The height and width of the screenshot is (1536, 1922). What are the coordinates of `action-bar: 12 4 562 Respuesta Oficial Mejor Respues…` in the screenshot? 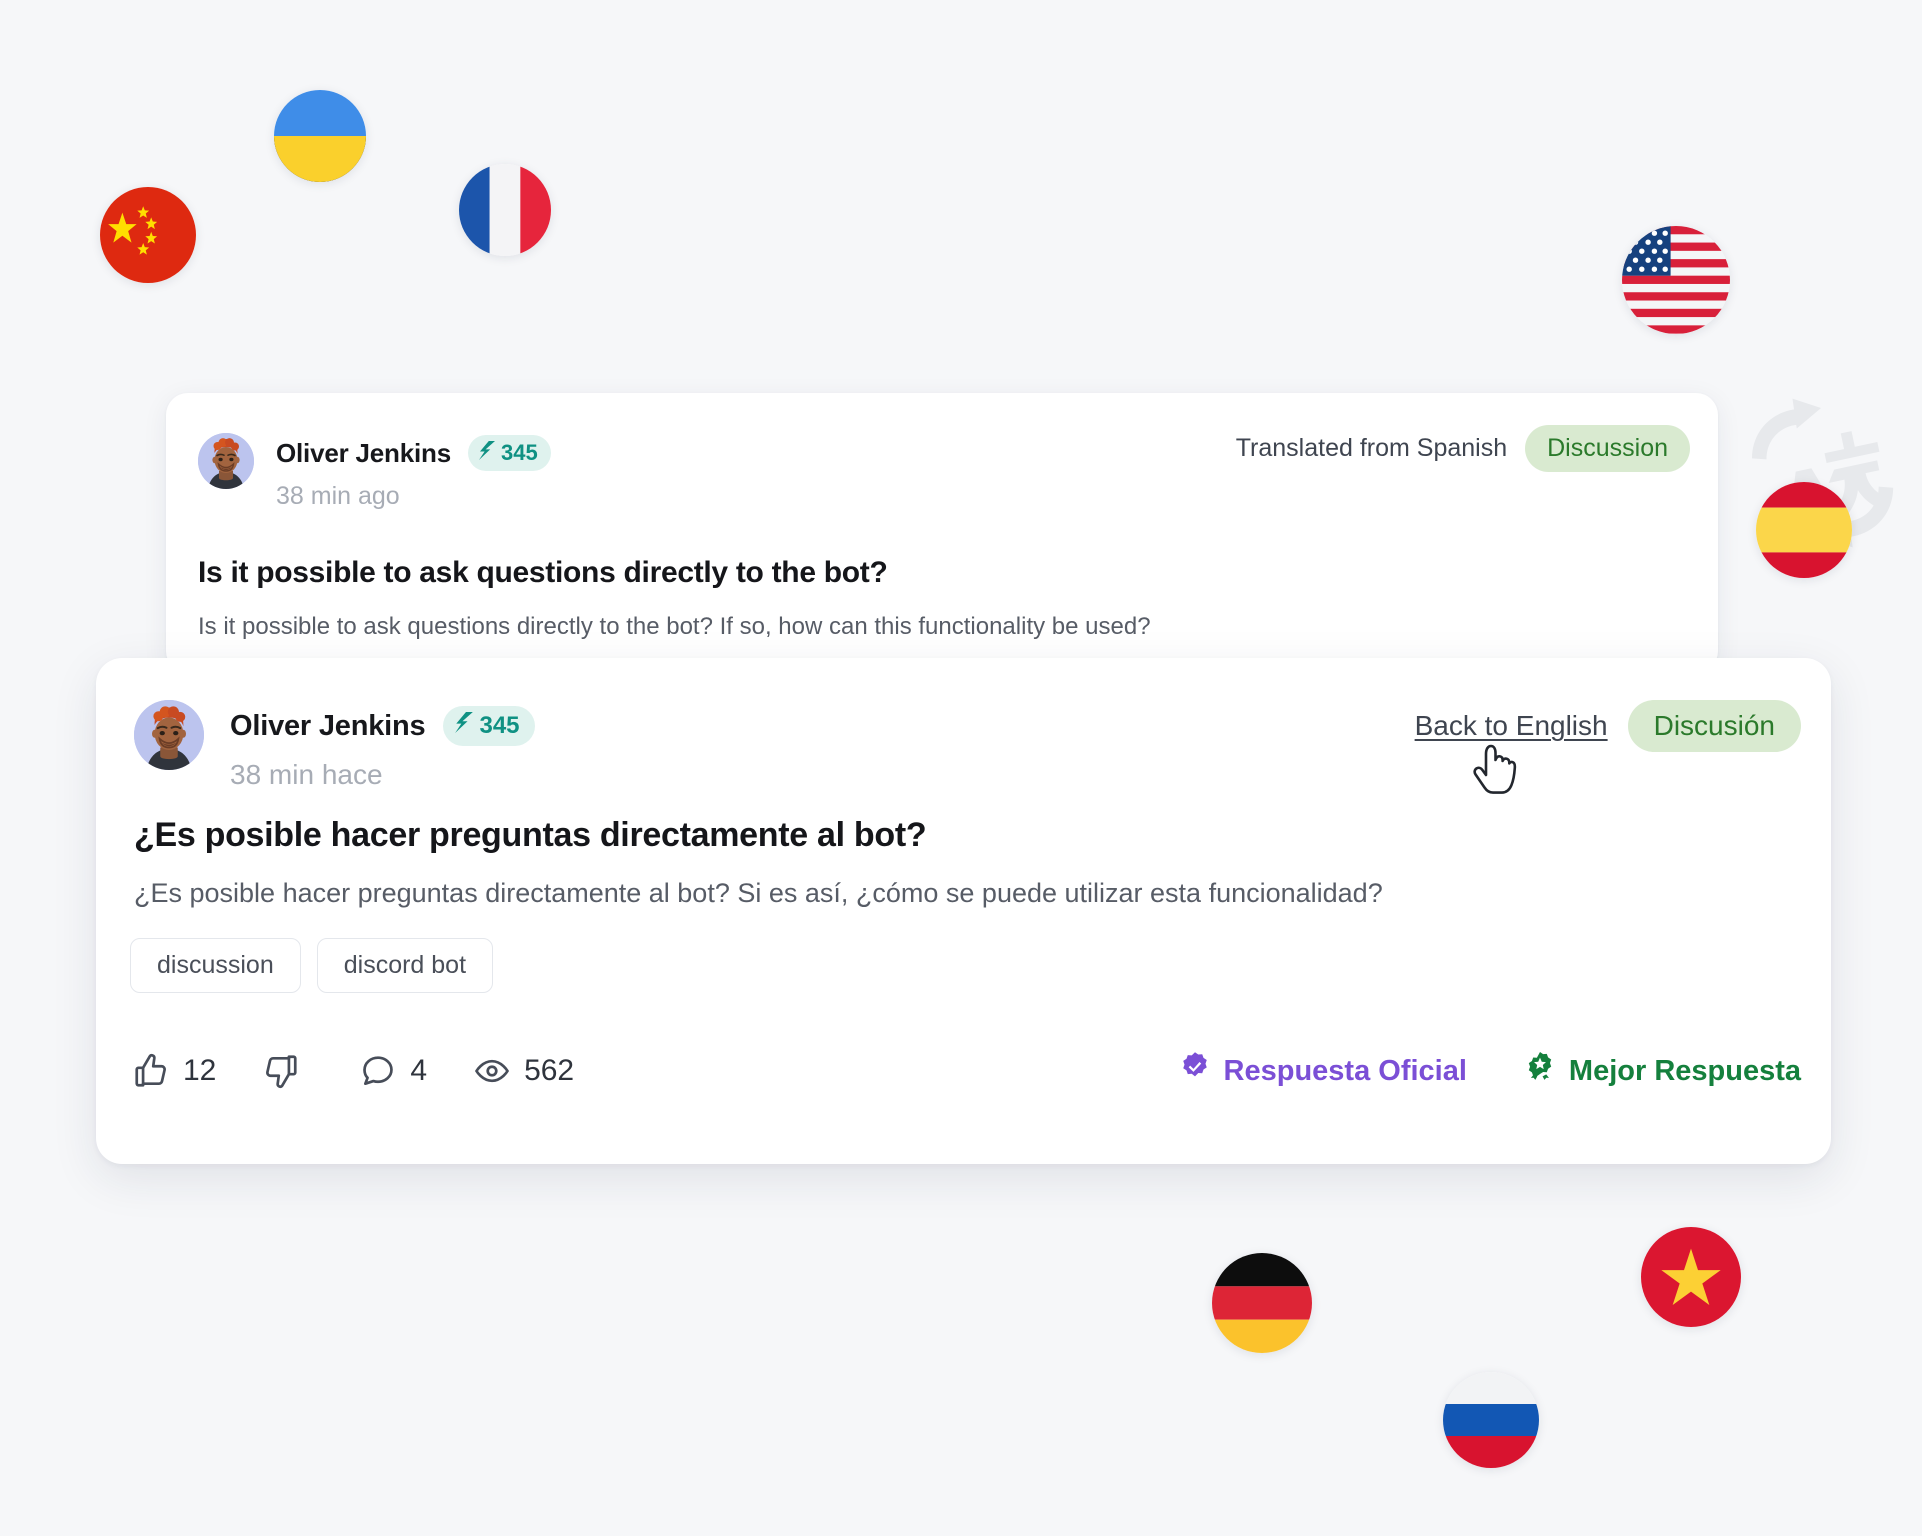 It's located at (966, 1071).